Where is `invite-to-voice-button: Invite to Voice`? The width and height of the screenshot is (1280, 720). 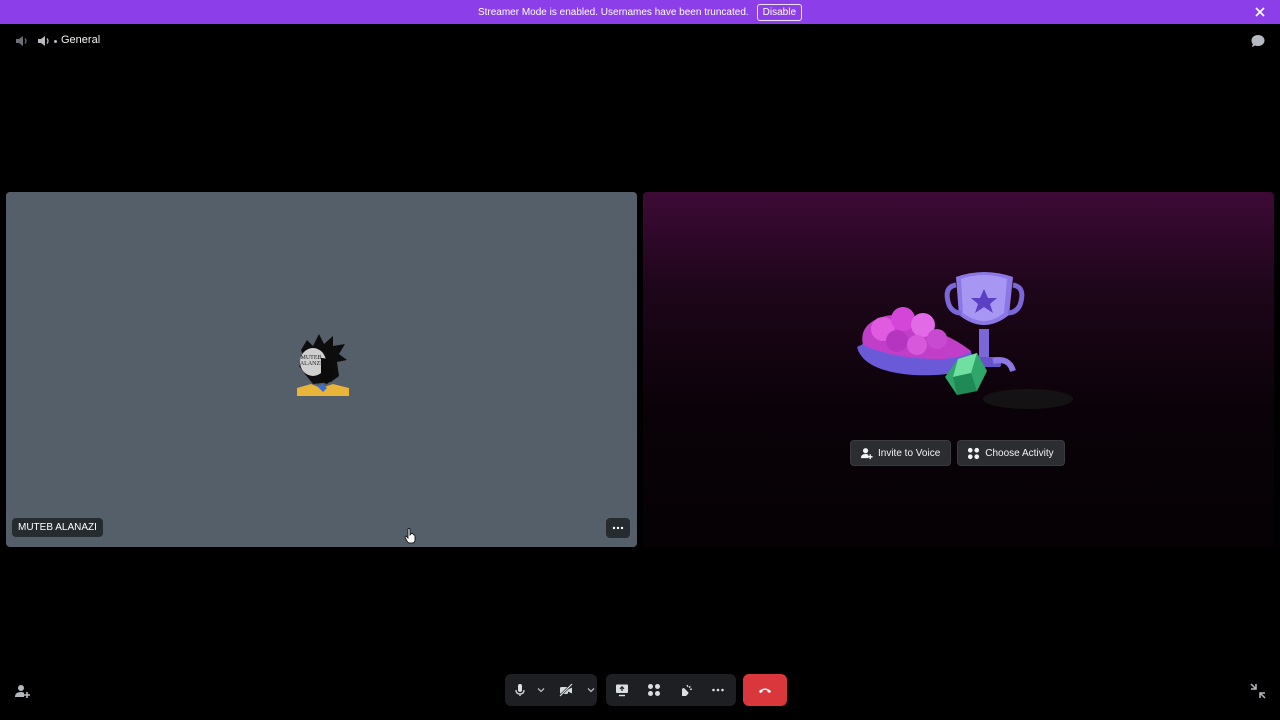 invite-to-voice-button: Invite to Voice is located at coordinates (901, 453).